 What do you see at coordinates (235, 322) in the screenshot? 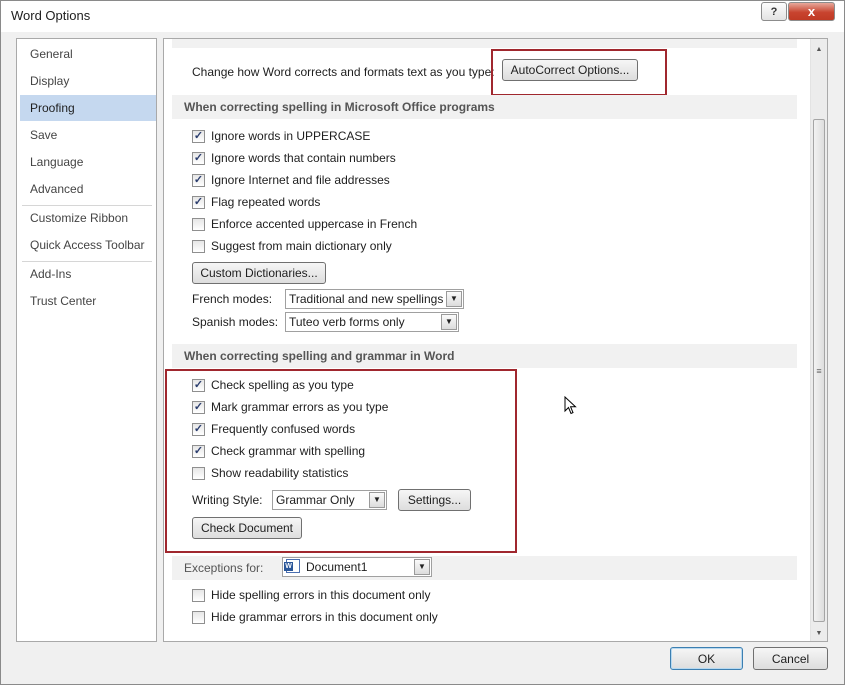
I see `spanish-modes-label: Spanish modes:` at bounding box center [235, 322].